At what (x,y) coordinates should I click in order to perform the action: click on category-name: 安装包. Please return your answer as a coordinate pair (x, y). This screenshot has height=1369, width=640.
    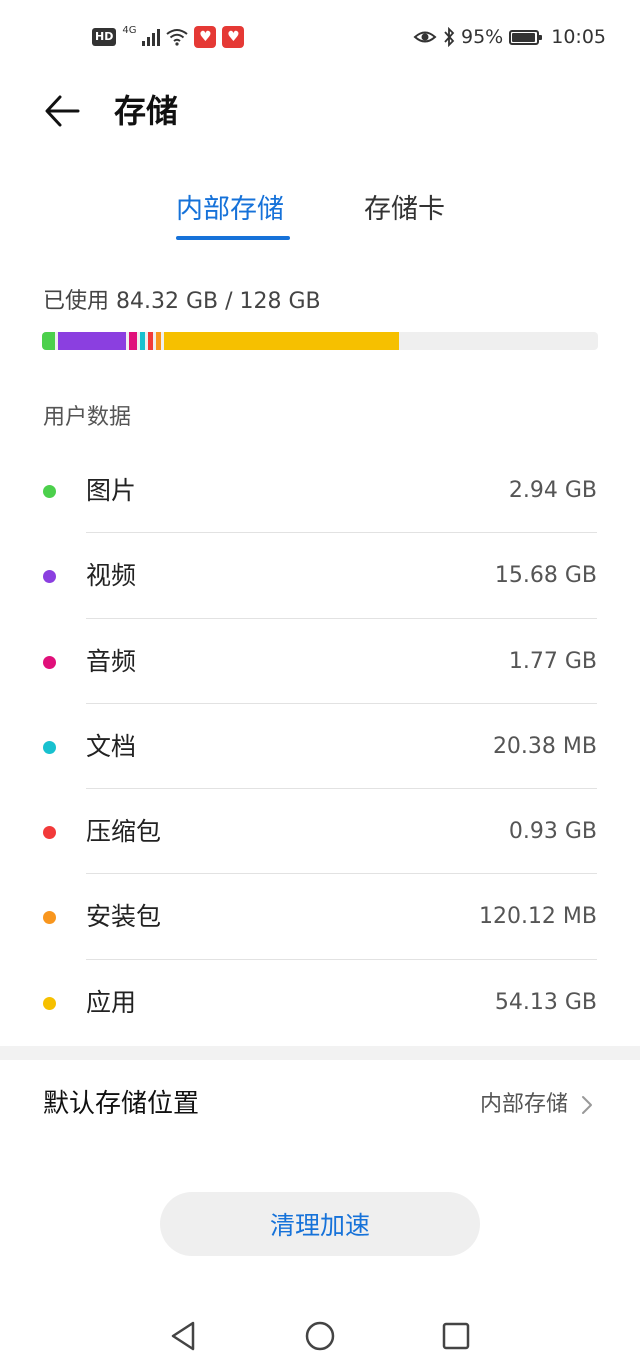
    Looking at the image, I should click on (124, 917).